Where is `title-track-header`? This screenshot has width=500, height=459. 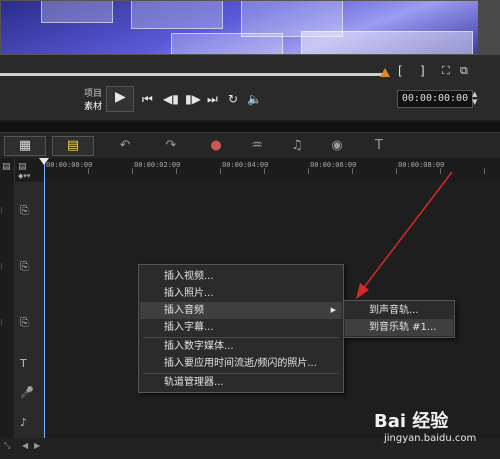 title-track-header is located at coordinates (29, 364).